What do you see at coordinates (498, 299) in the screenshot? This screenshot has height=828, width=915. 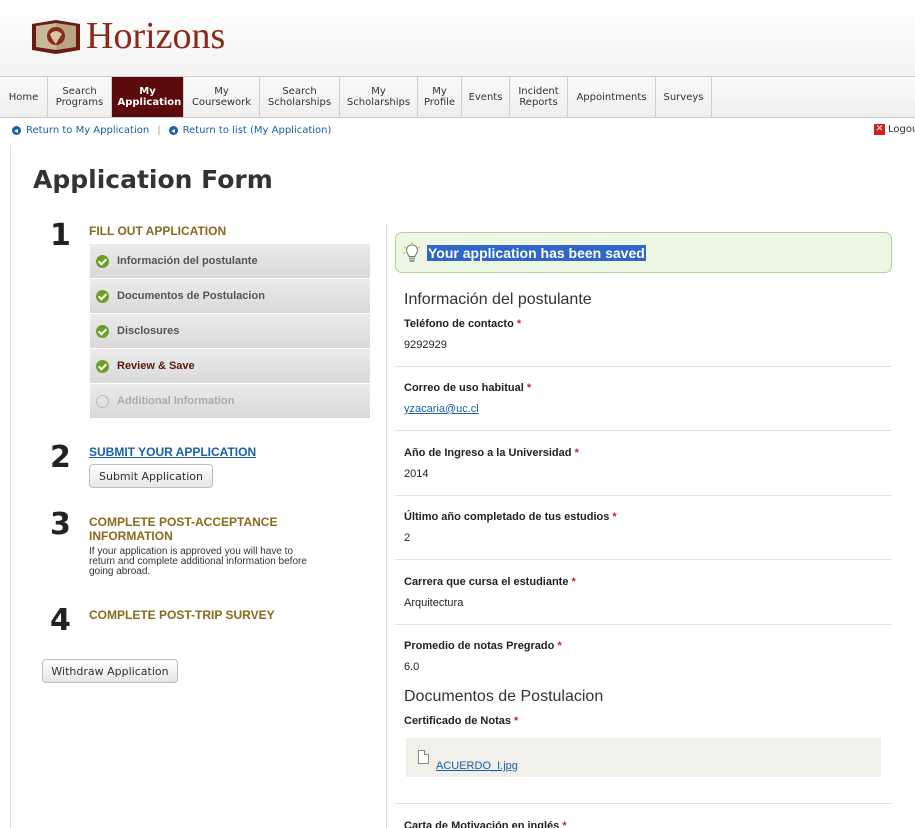 I see `section-heading-postulante: Información del postulante` at bounding box center [498, 299].